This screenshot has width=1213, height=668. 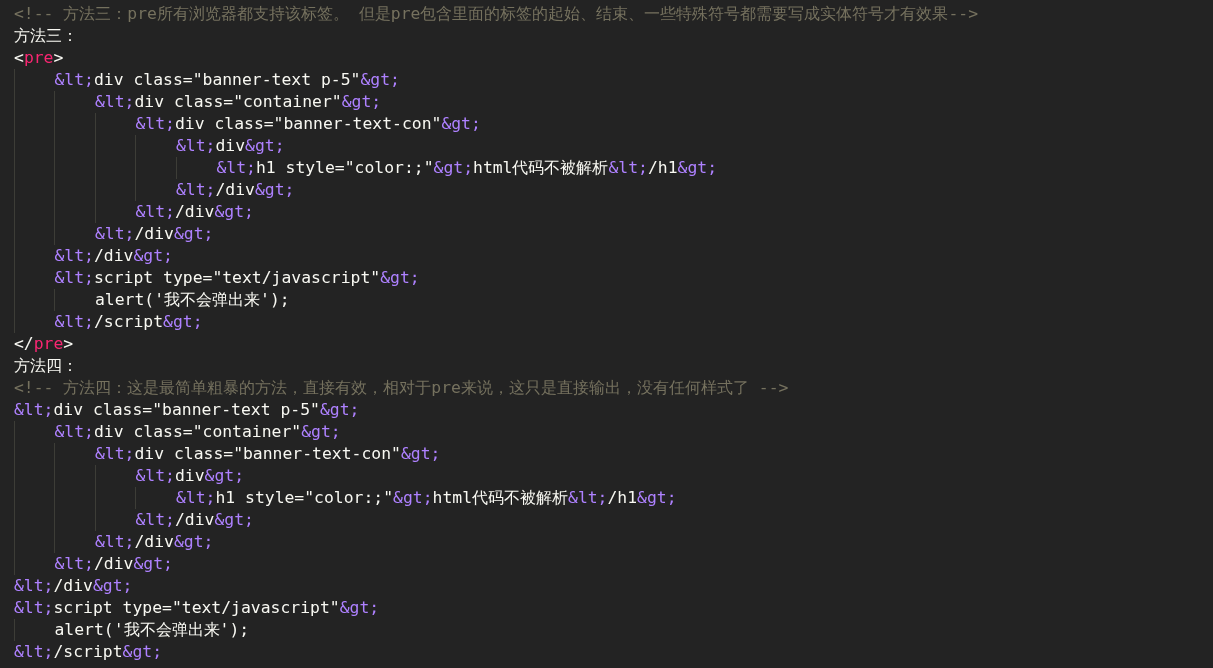 What do you see at coordinates (46, 366) in the screenshot?
I see `code-line: 方法四：` at bounding box center [46, 366].